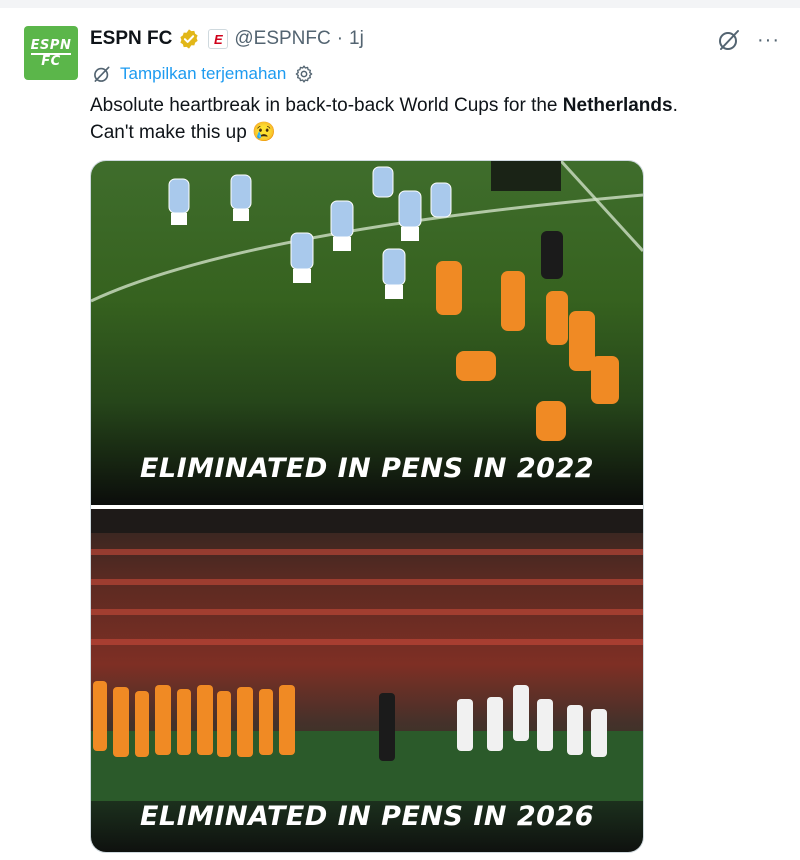 This screenshot has width=800, height=860. Describe the element at coordinates (304, 74) in the screenshot. I see `gear-icon` at that location.